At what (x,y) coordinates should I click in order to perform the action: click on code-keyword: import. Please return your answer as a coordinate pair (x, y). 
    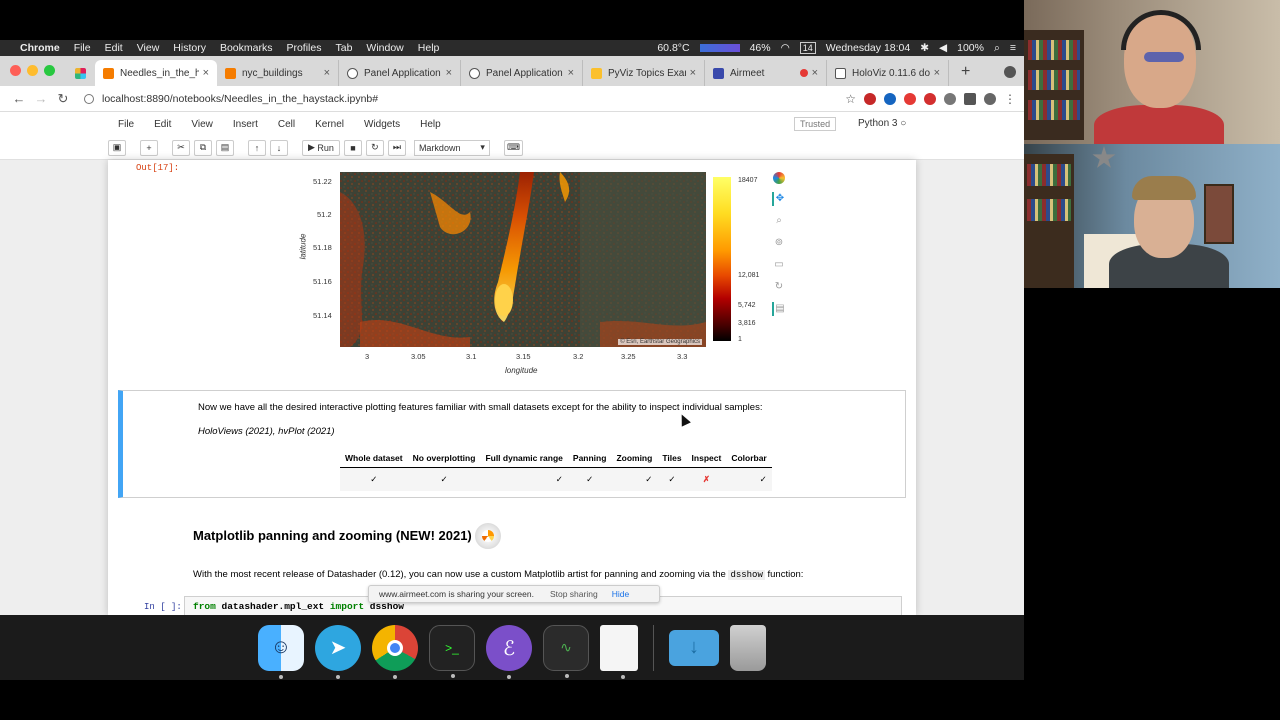
    Looking at the image, I should click on (347, 606).